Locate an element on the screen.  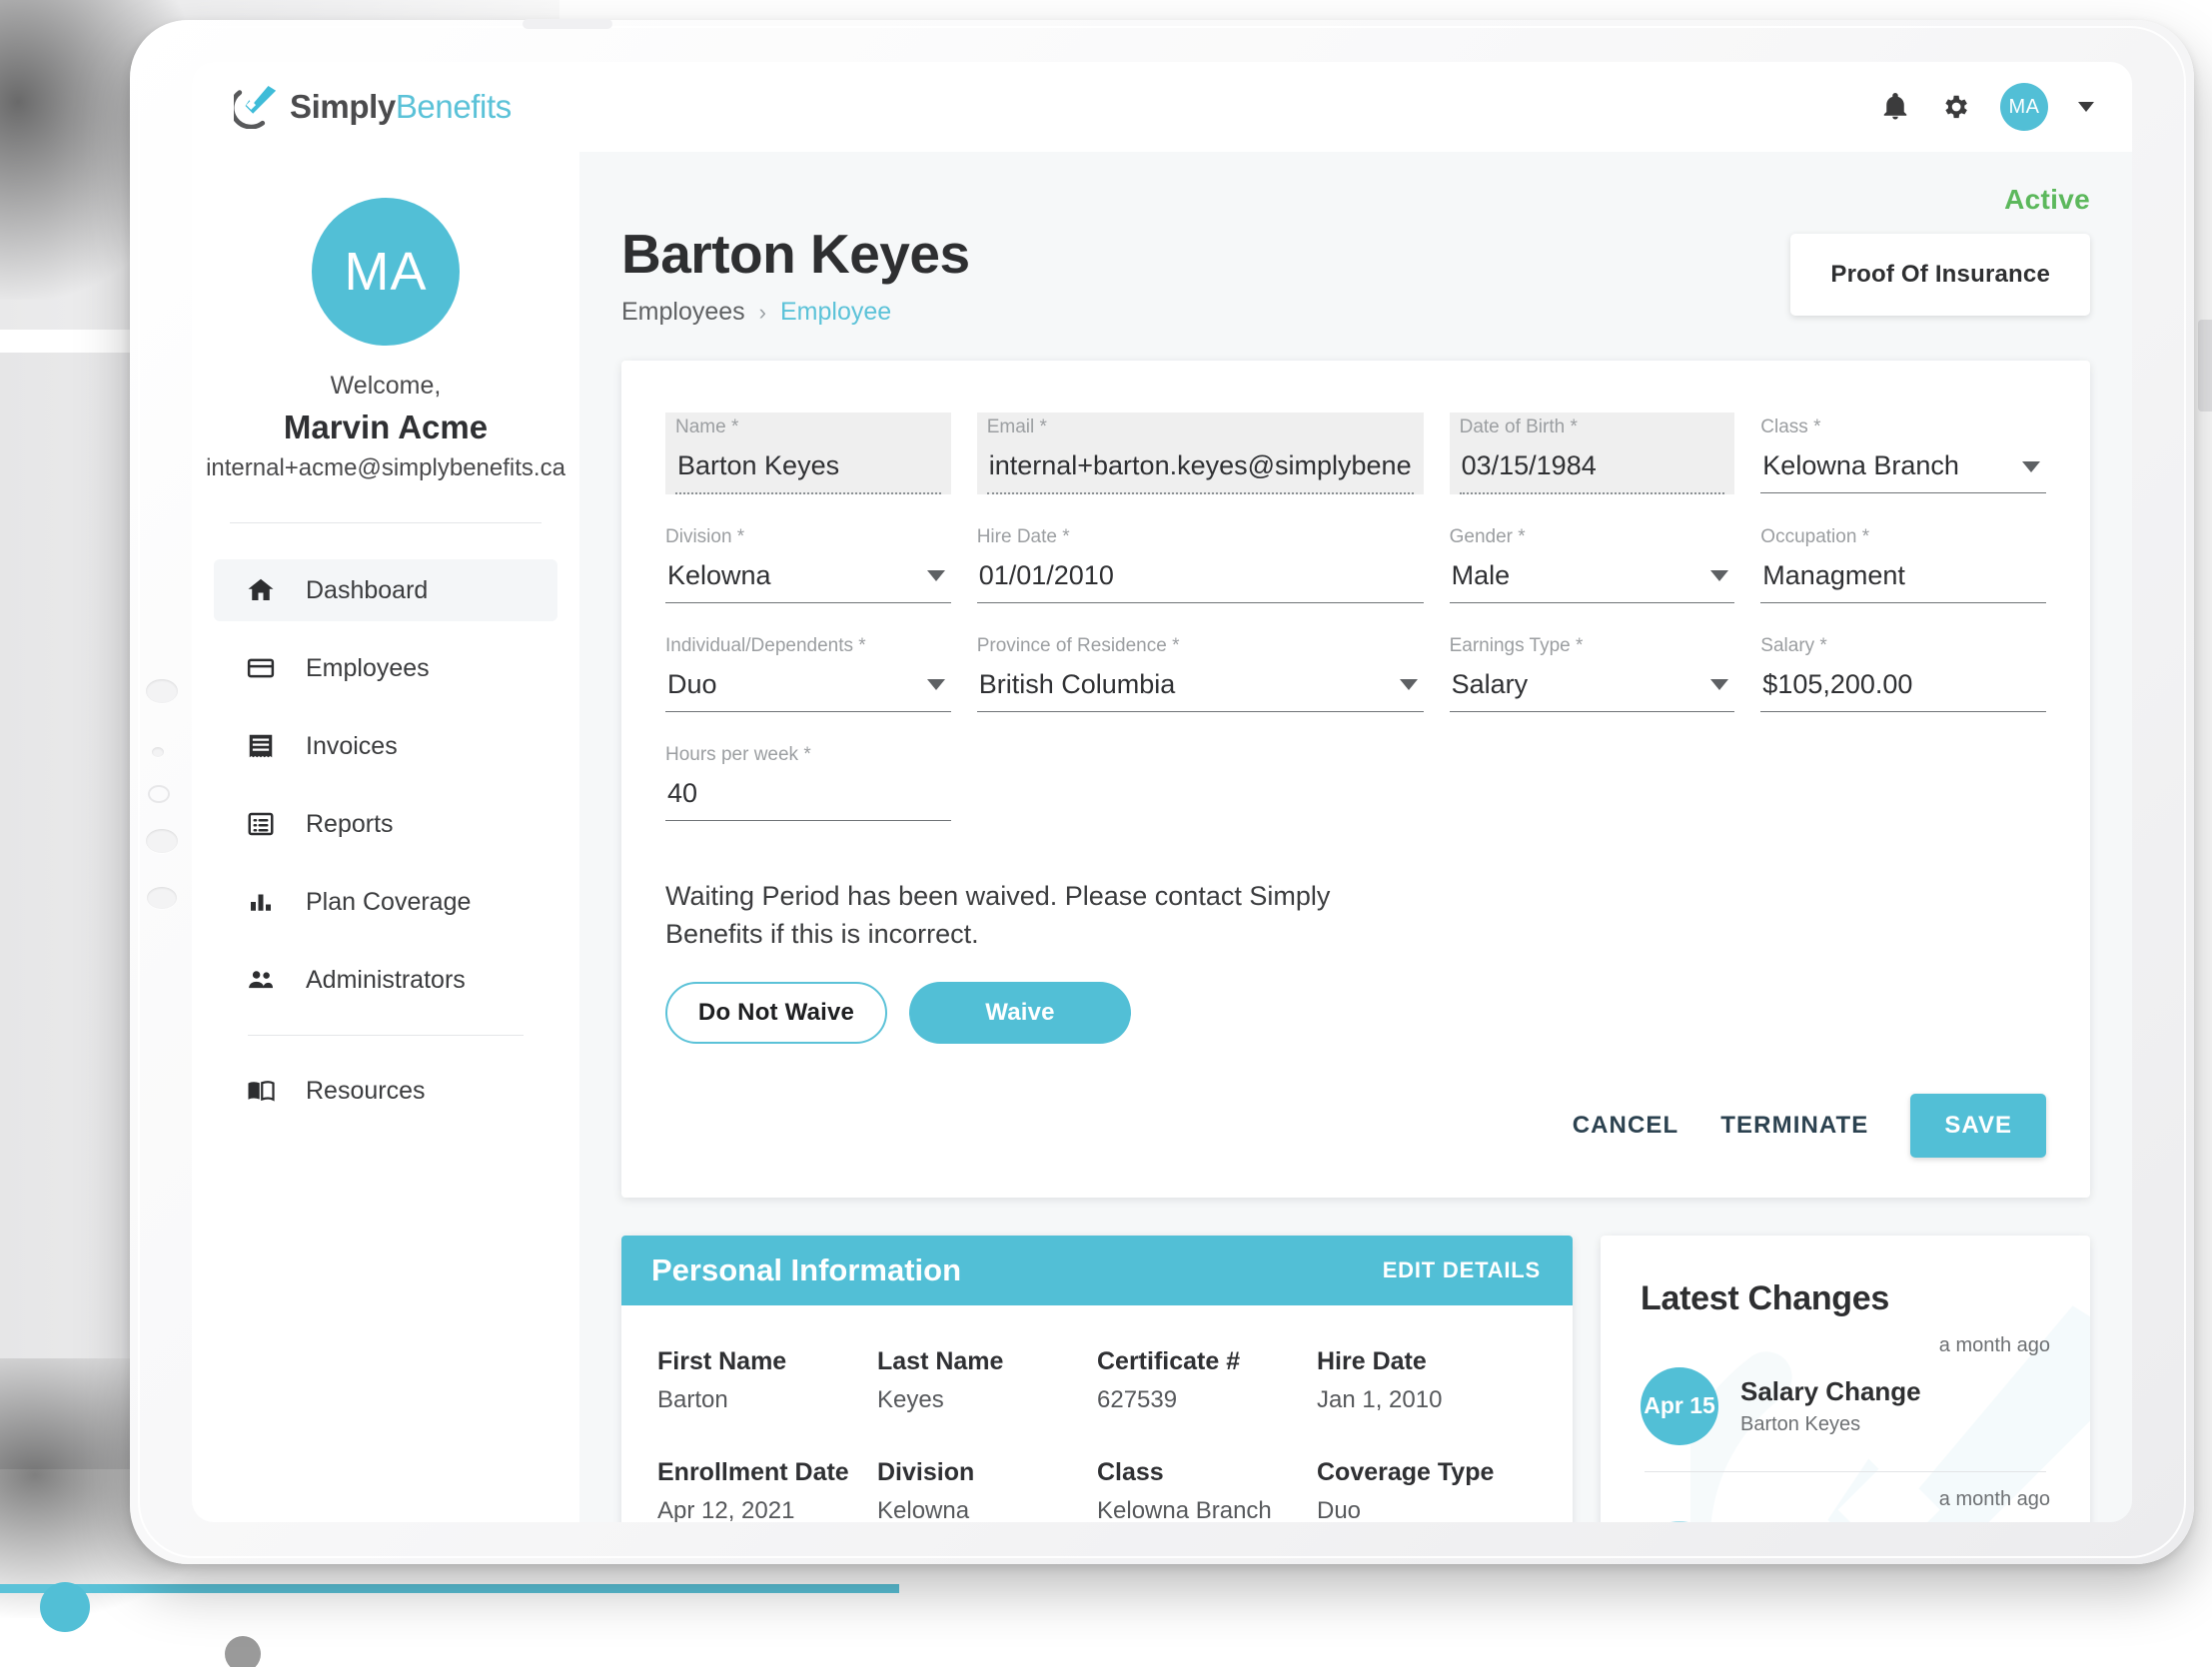
breadcrumb-current: Employee is located at coordinates (835, 313).